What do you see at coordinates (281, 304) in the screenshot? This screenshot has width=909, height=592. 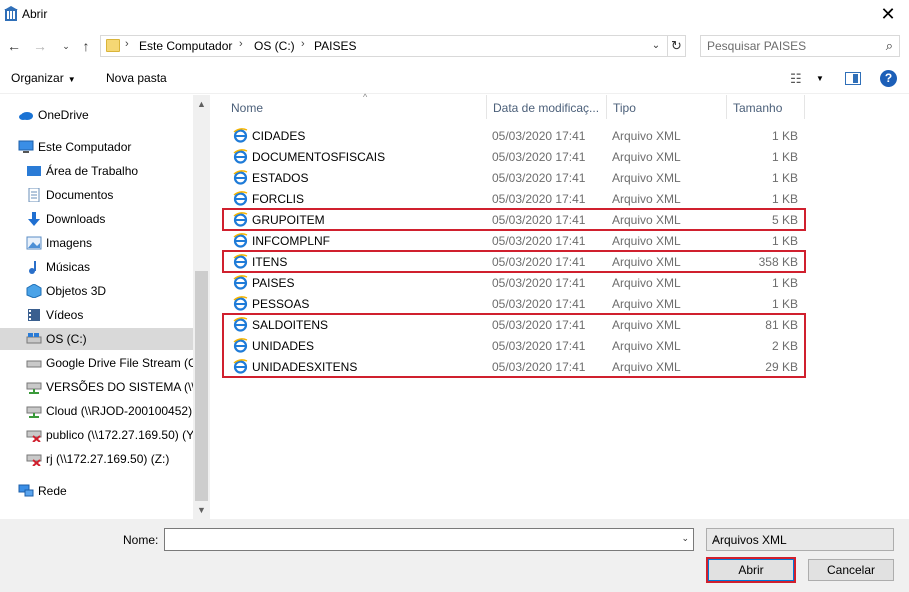 I see `file-name: PESSOAS` at bounding box center [281, 304].